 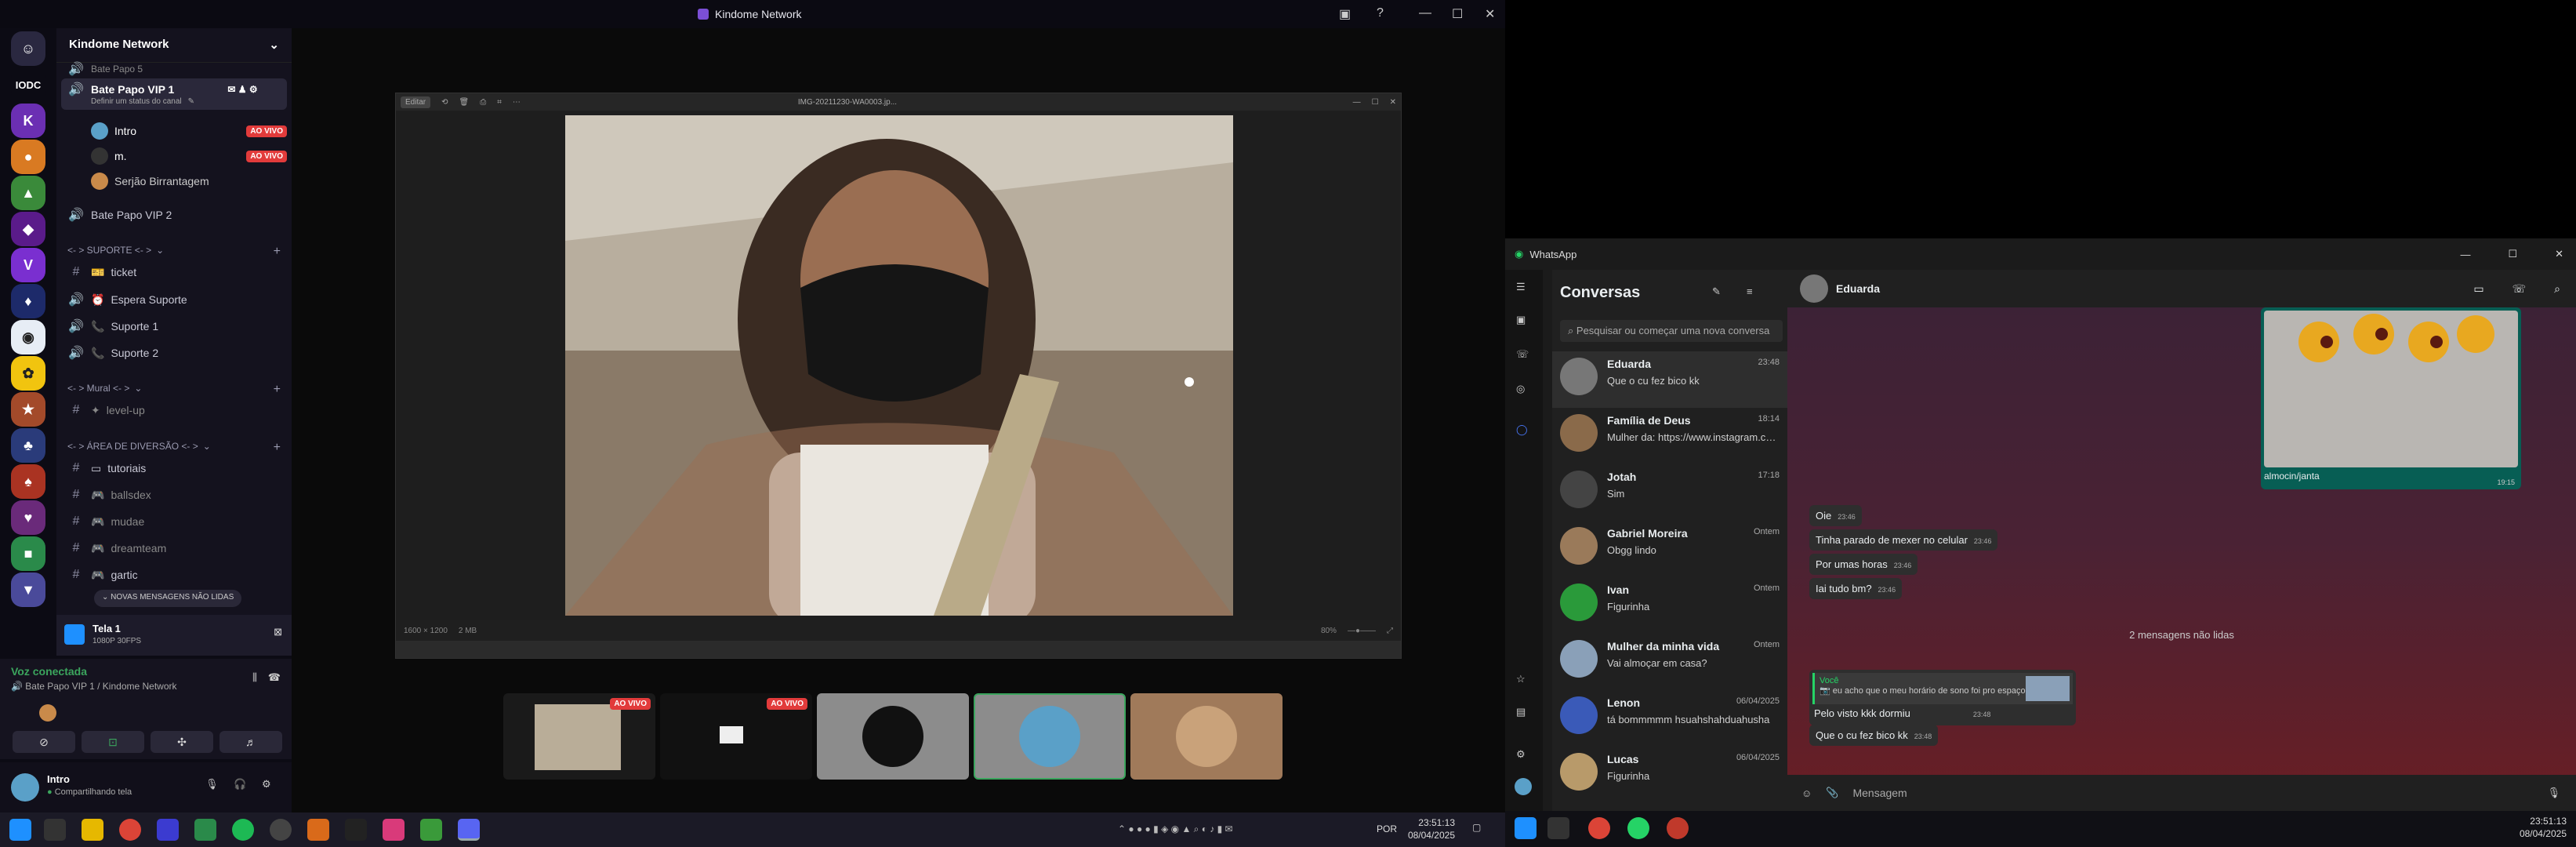 I want to click on server-icon: ■, so click(x=28, y=553).